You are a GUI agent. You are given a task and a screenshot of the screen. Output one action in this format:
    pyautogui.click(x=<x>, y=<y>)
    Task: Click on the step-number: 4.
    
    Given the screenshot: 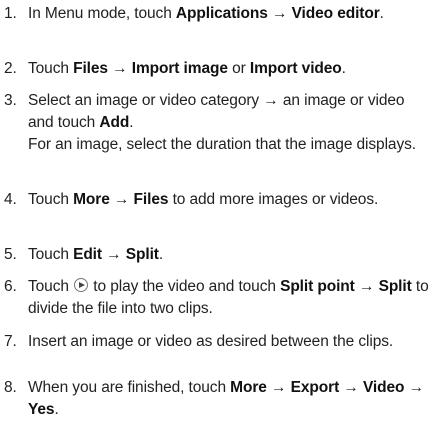 What is the action you would take?
    pyautogui.click(x=10, y=199)
    